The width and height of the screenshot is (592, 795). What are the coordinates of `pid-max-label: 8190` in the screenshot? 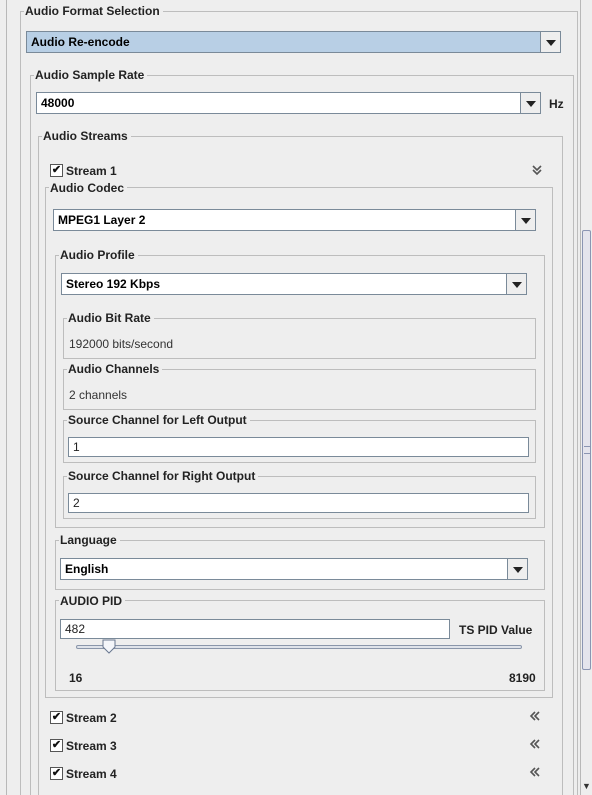 It's located at (522, 678).